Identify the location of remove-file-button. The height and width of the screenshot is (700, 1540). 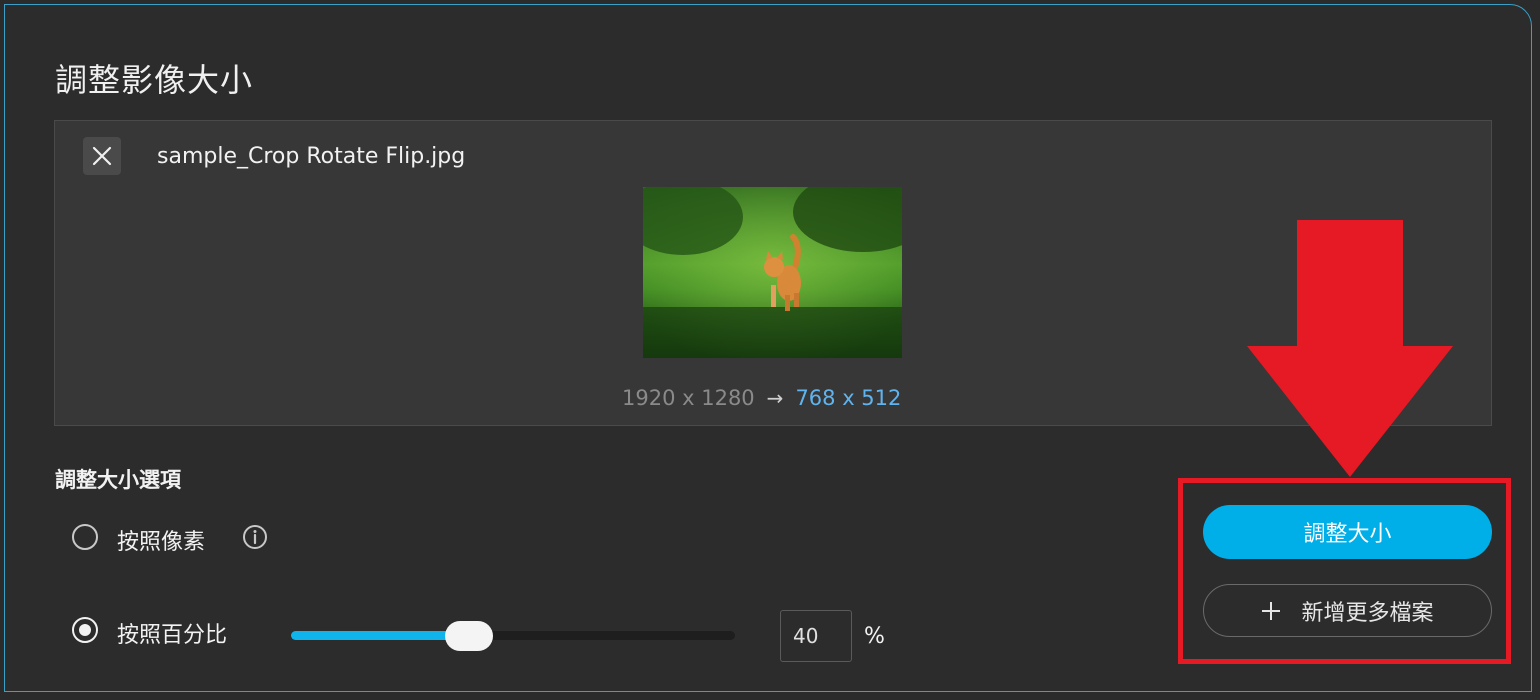
(102, 156).